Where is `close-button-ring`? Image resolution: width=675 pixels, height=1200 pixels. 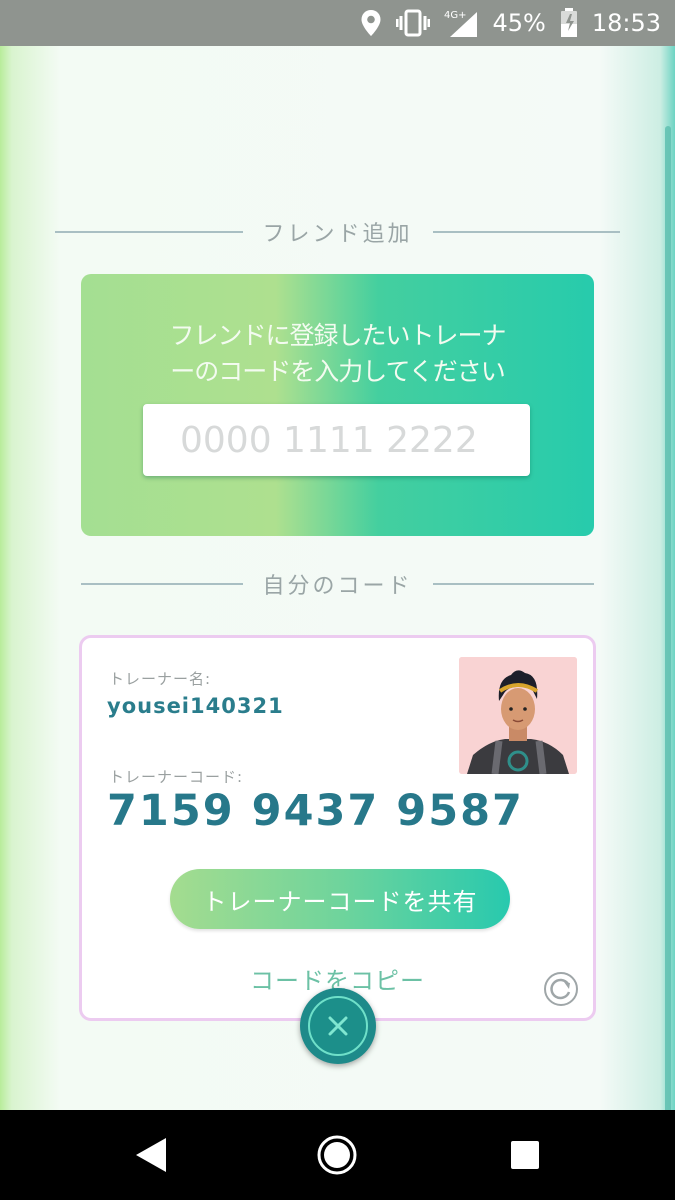 close-button-ring is located at coordinates (338, 1026).